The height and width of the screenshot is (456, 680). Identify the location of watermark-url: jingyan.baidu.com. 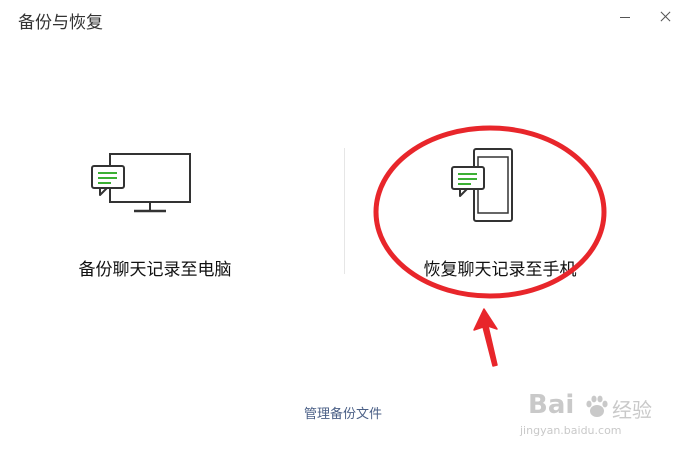
(571, 430).